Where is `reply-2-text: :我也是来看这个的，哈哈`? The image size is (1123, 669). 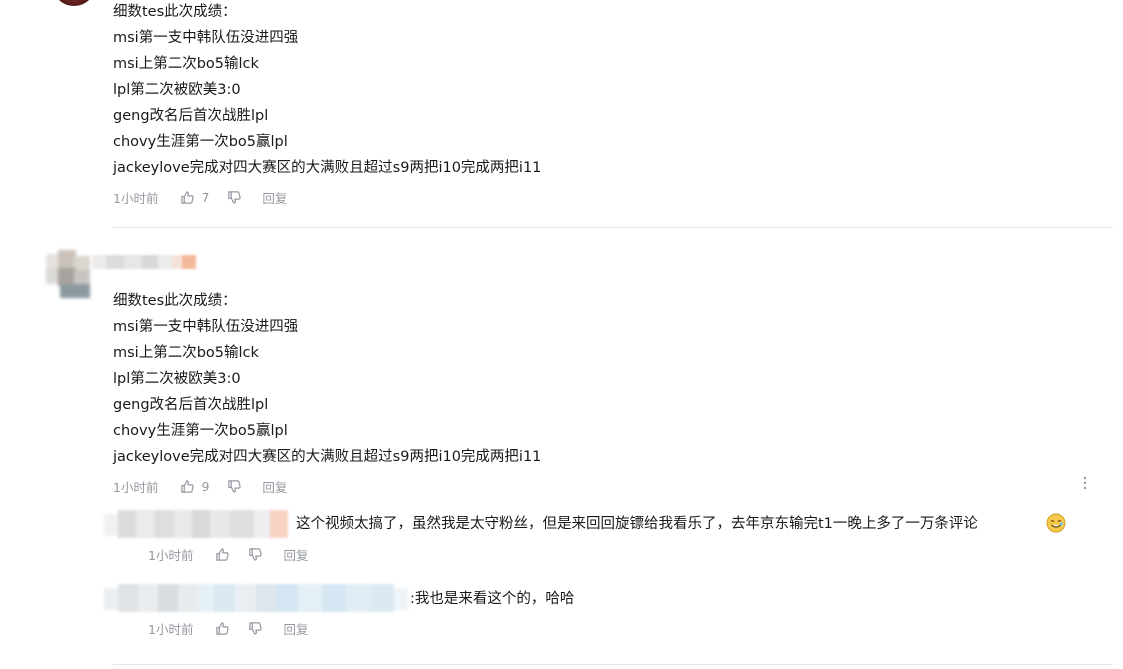 reply-2-text: :我也是来看这个的，哈哈 is located at coordinates (492, 599).